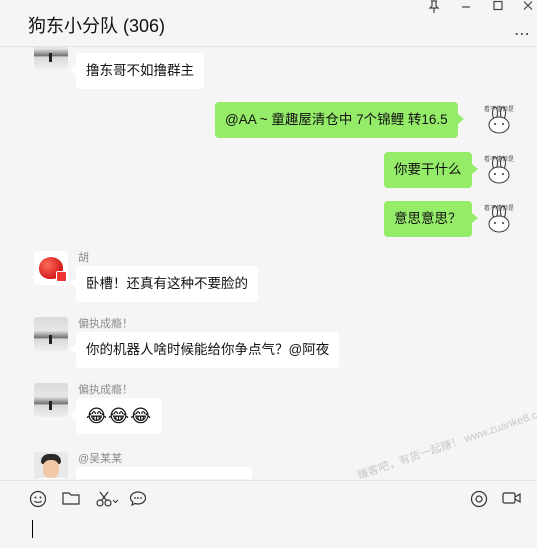 The width and height of the screenshot is (537, 548). What do you see at coordinates (339, 120) in the screenshot?
I see `message-bubble-self: @AA ~ 童趣屋清仓中 7个锦鲤 转16.5` at bounding box center [339, 120].